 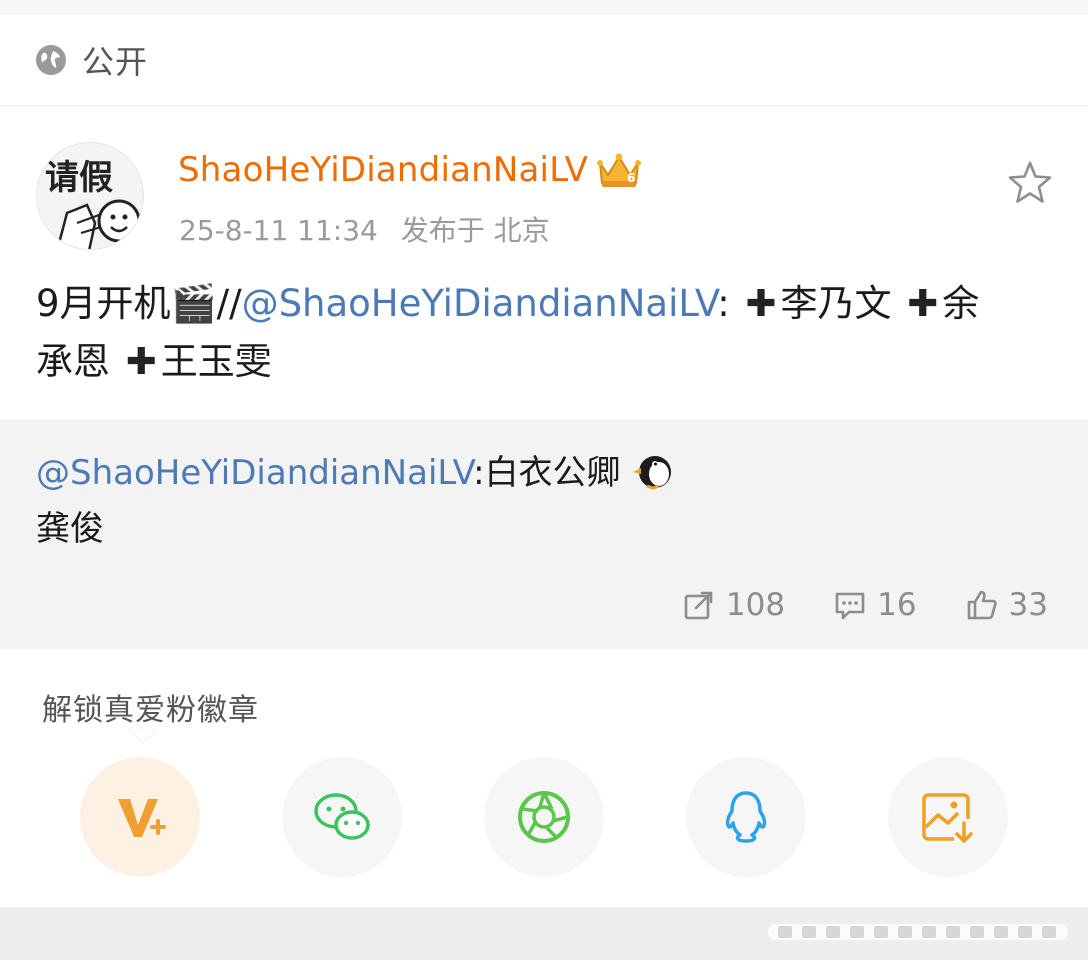 I want to click on comment-count: 16, so click(x=897, y=605).